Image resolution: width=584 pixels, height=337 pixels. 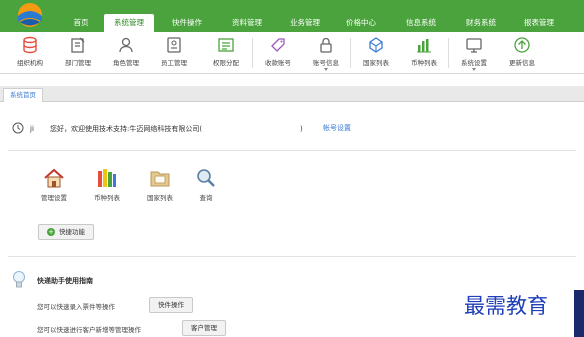 What do you see at coordinates (226, 54) in the screenshot?
I see `tool-permission: 权限分配` at bounding box center [226, 54].